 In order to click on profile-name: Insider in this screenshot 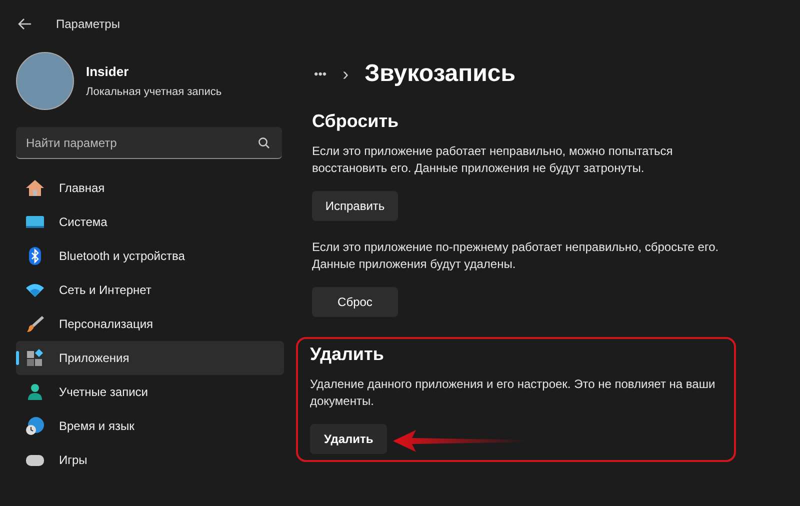, I will do `click(108, 72)`.